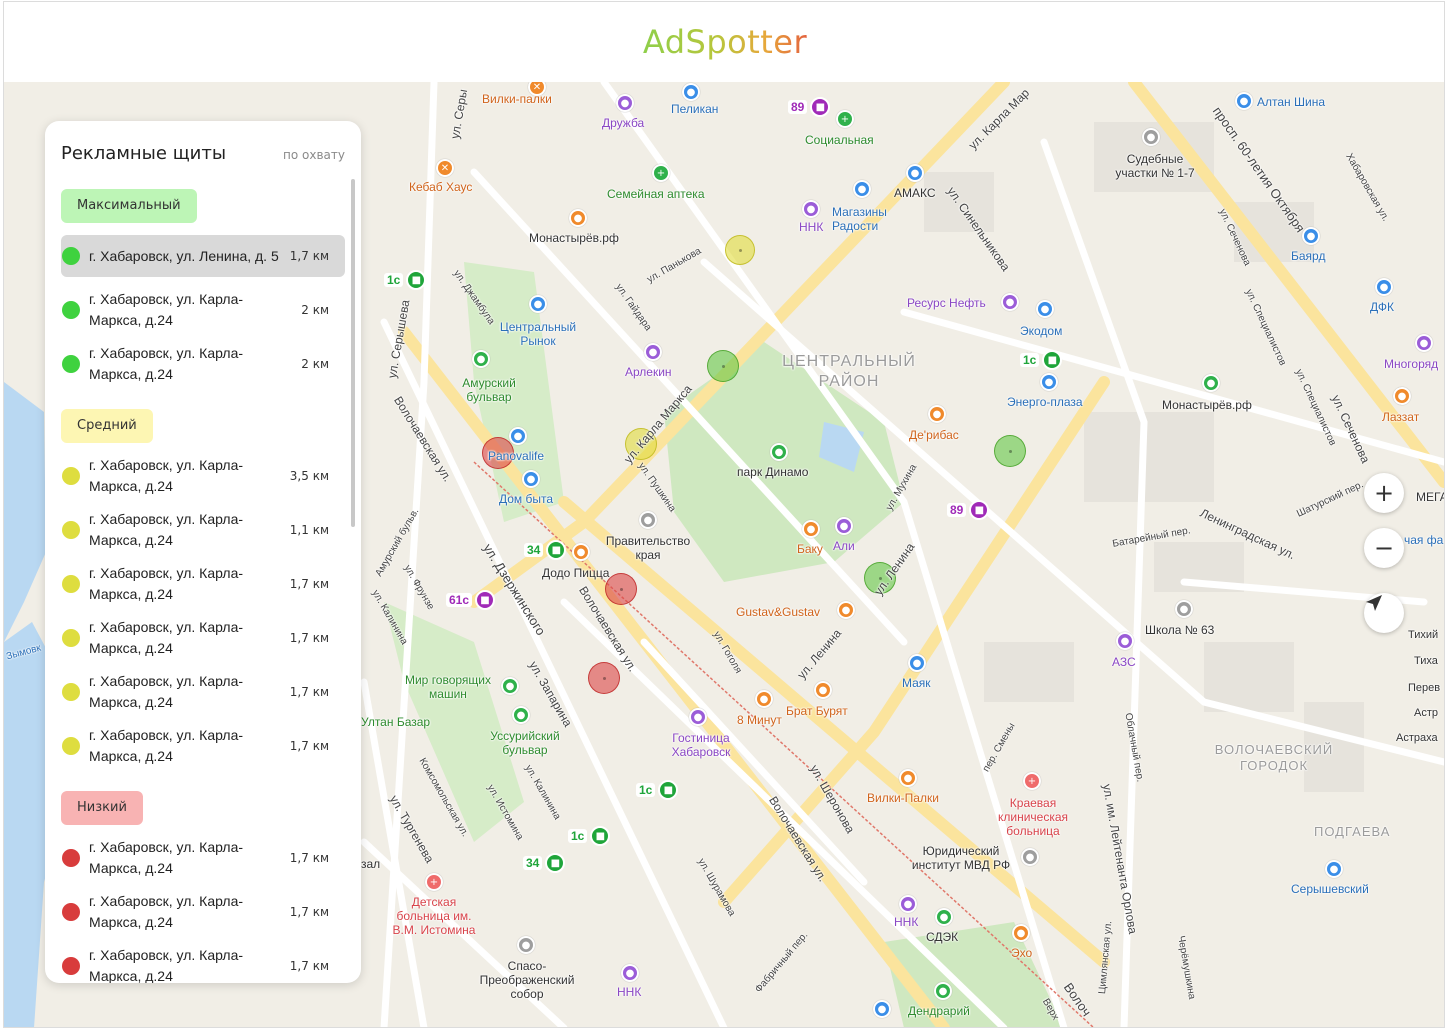  Describe the element at coordinates (1411, 364) in the screenshot. I see `place-label: Многоряд` at that location.